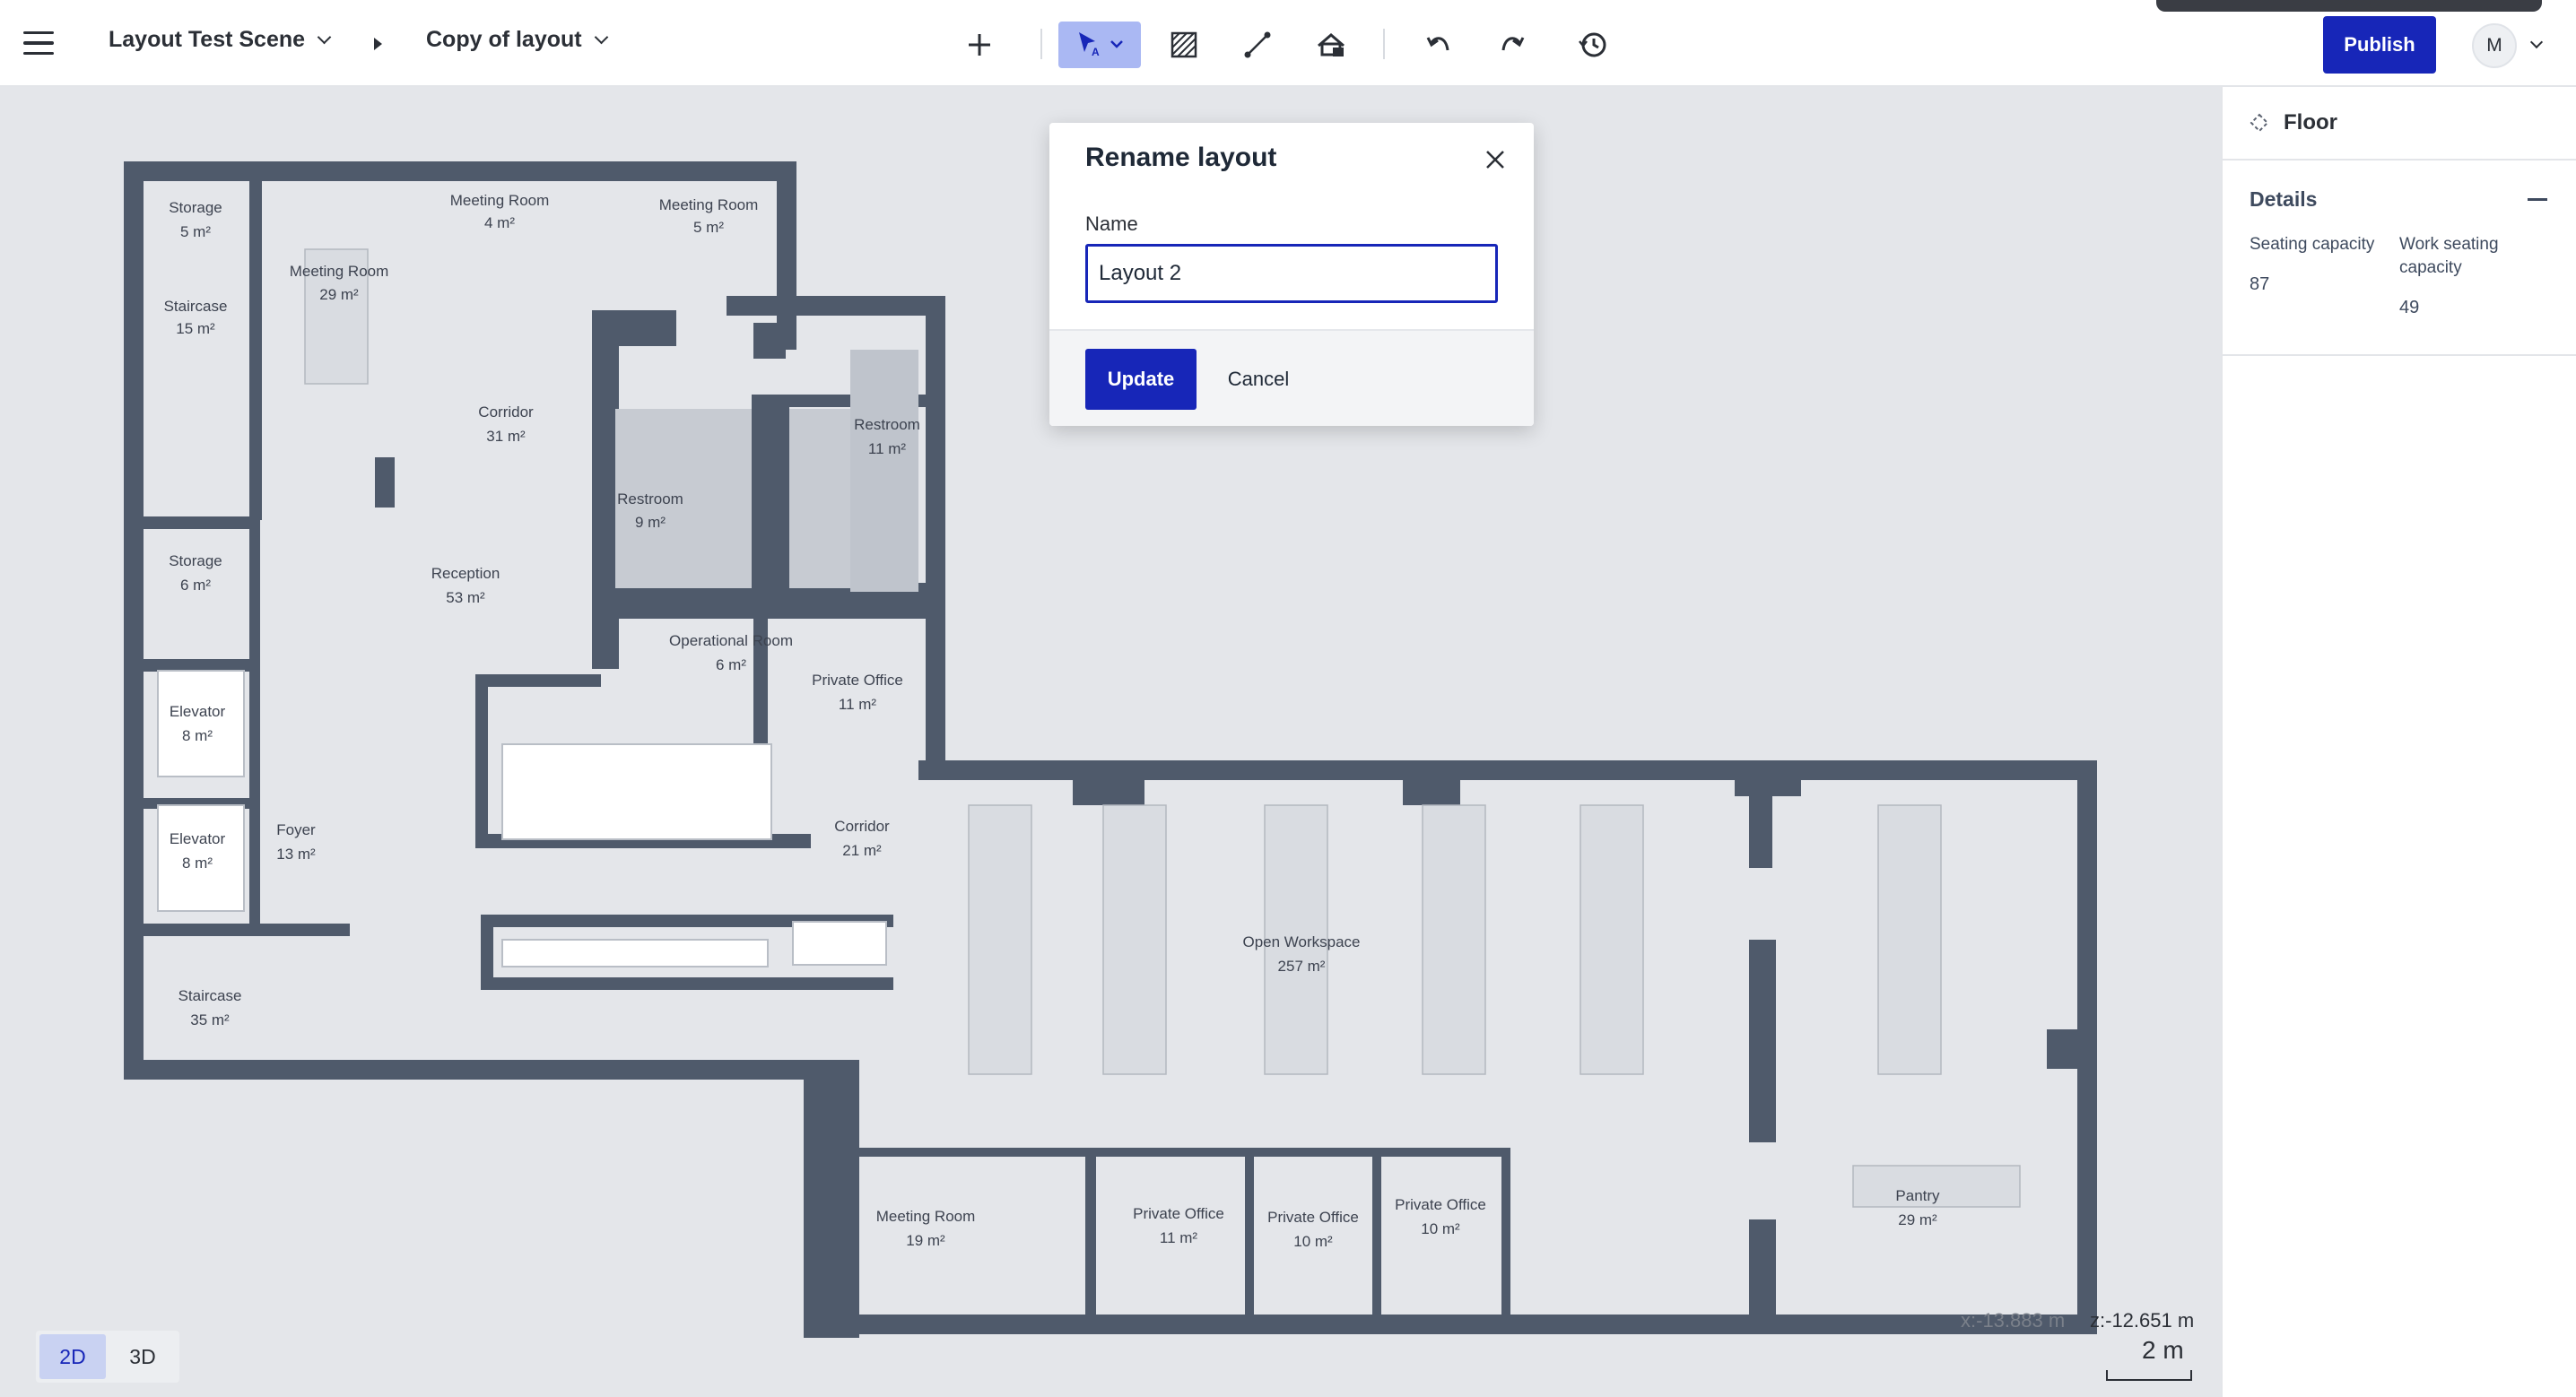  What do you see at coordinates (72, 1356) in the screenshot?
I see `view-2d-button: 2D` at bounding box center [72, 1356].